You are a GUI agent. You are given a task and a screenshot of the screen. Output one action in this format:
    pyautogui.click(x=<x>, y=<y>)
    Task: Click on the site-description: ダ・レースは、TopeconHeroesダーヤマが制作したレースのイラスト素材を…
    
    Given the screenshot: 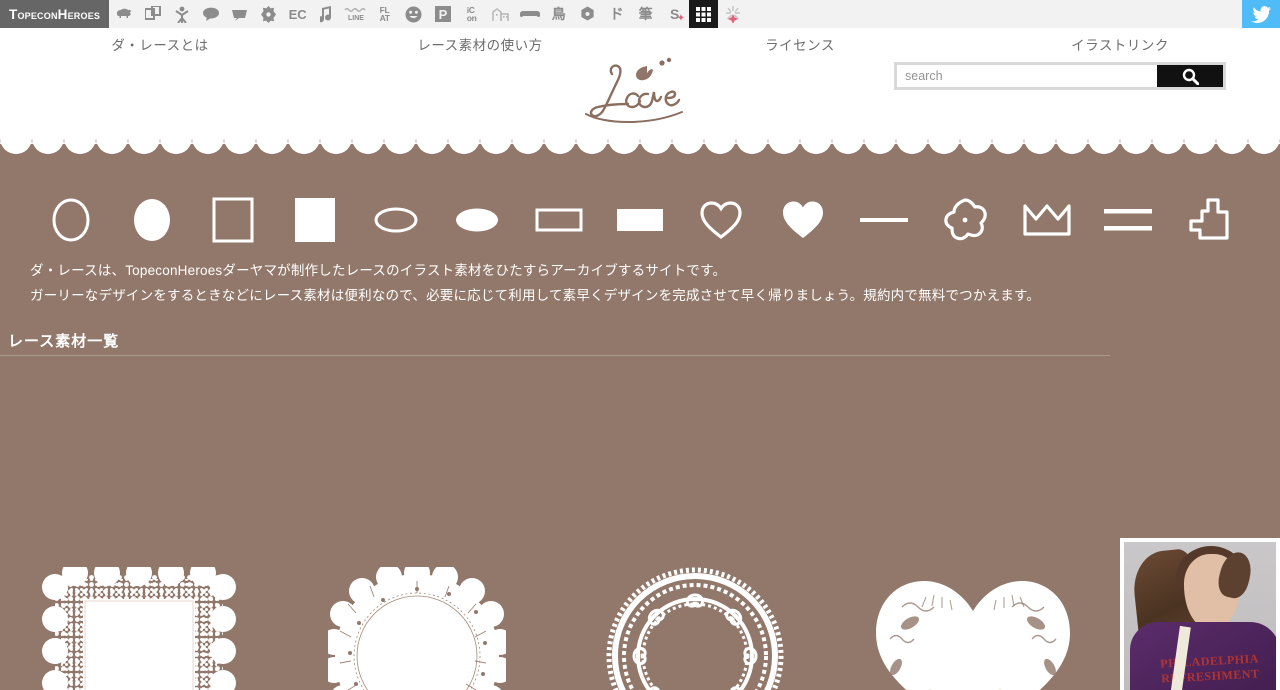 What is the action you would take?
    pyautogui.click(x=640, y=279)
    